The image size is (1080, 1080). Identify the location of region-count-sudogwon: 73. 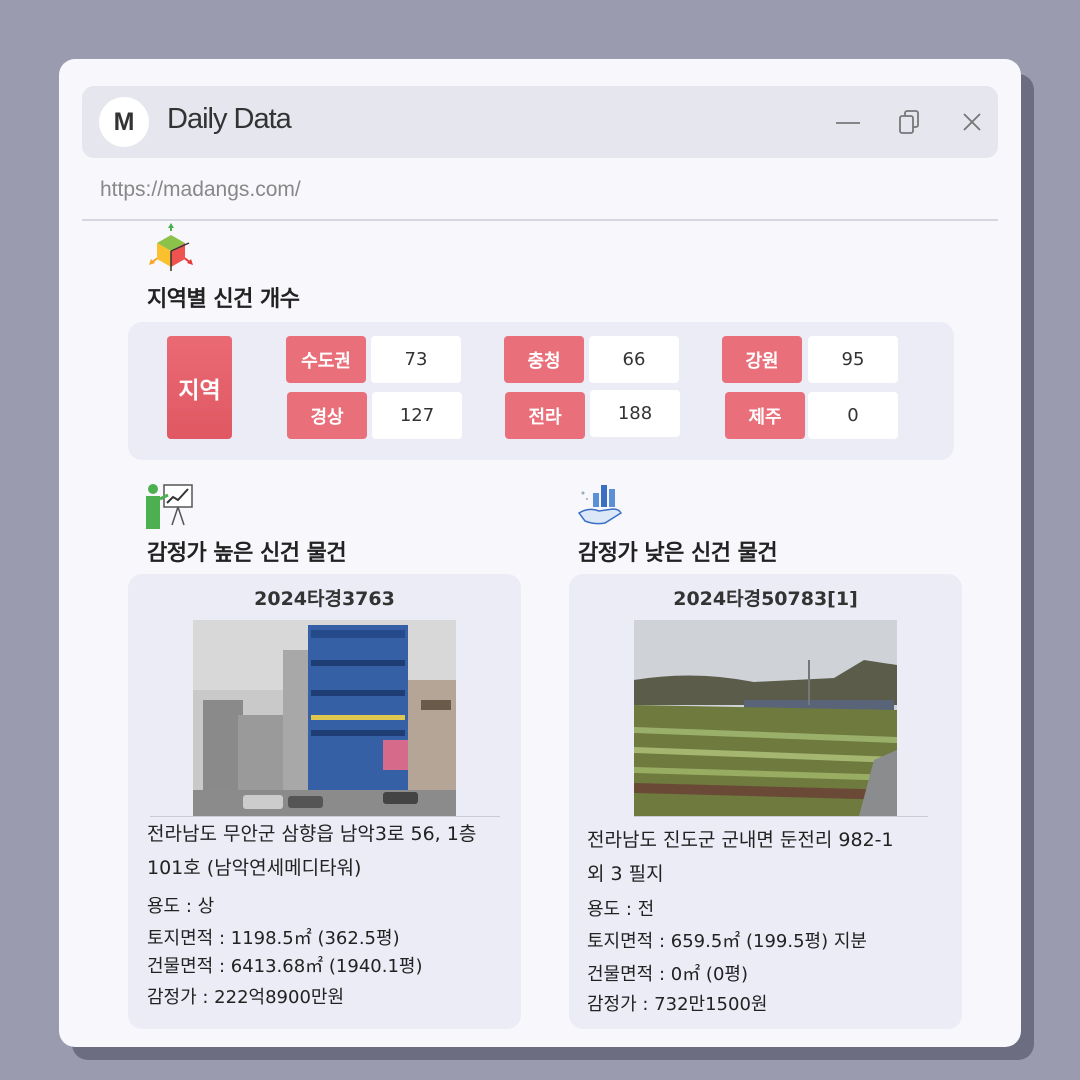
(416, 359).